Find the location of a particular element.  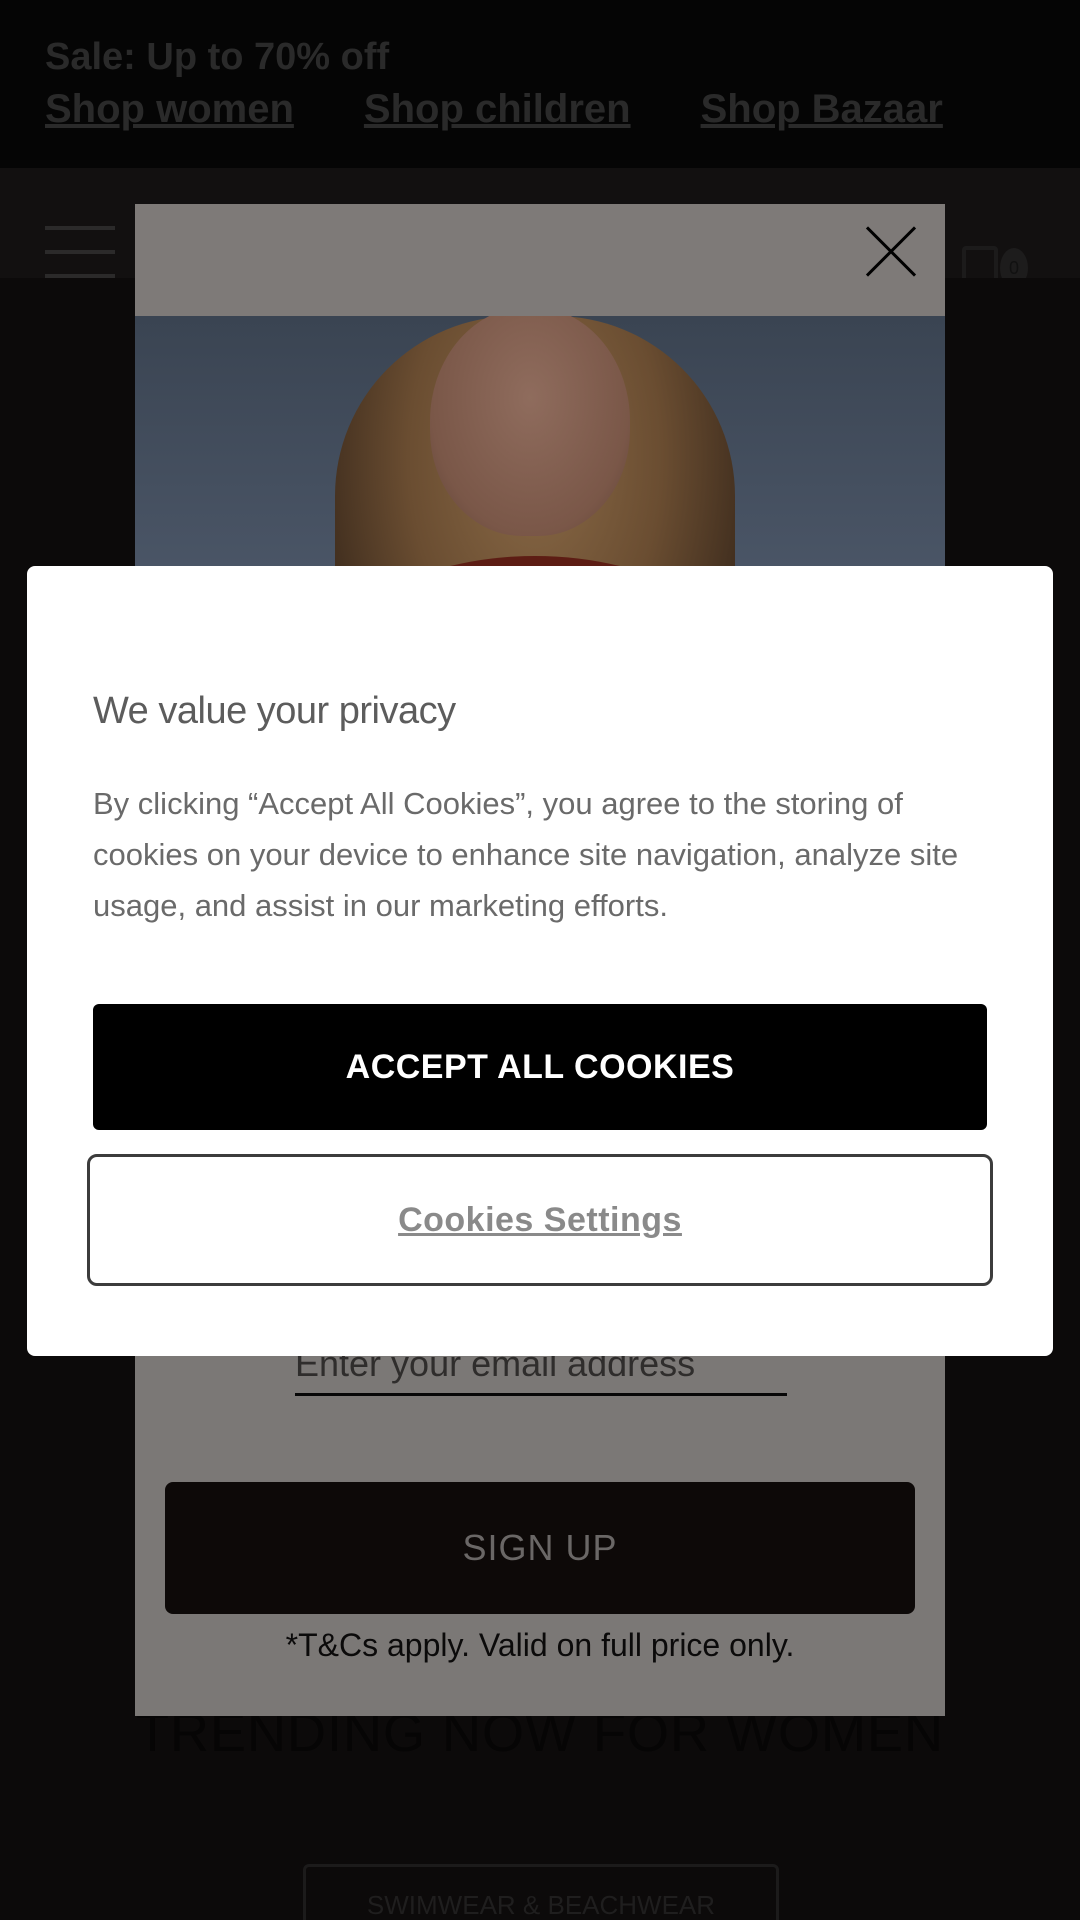

cookie-title: We value your privacy is located at coordinates (274, 711).